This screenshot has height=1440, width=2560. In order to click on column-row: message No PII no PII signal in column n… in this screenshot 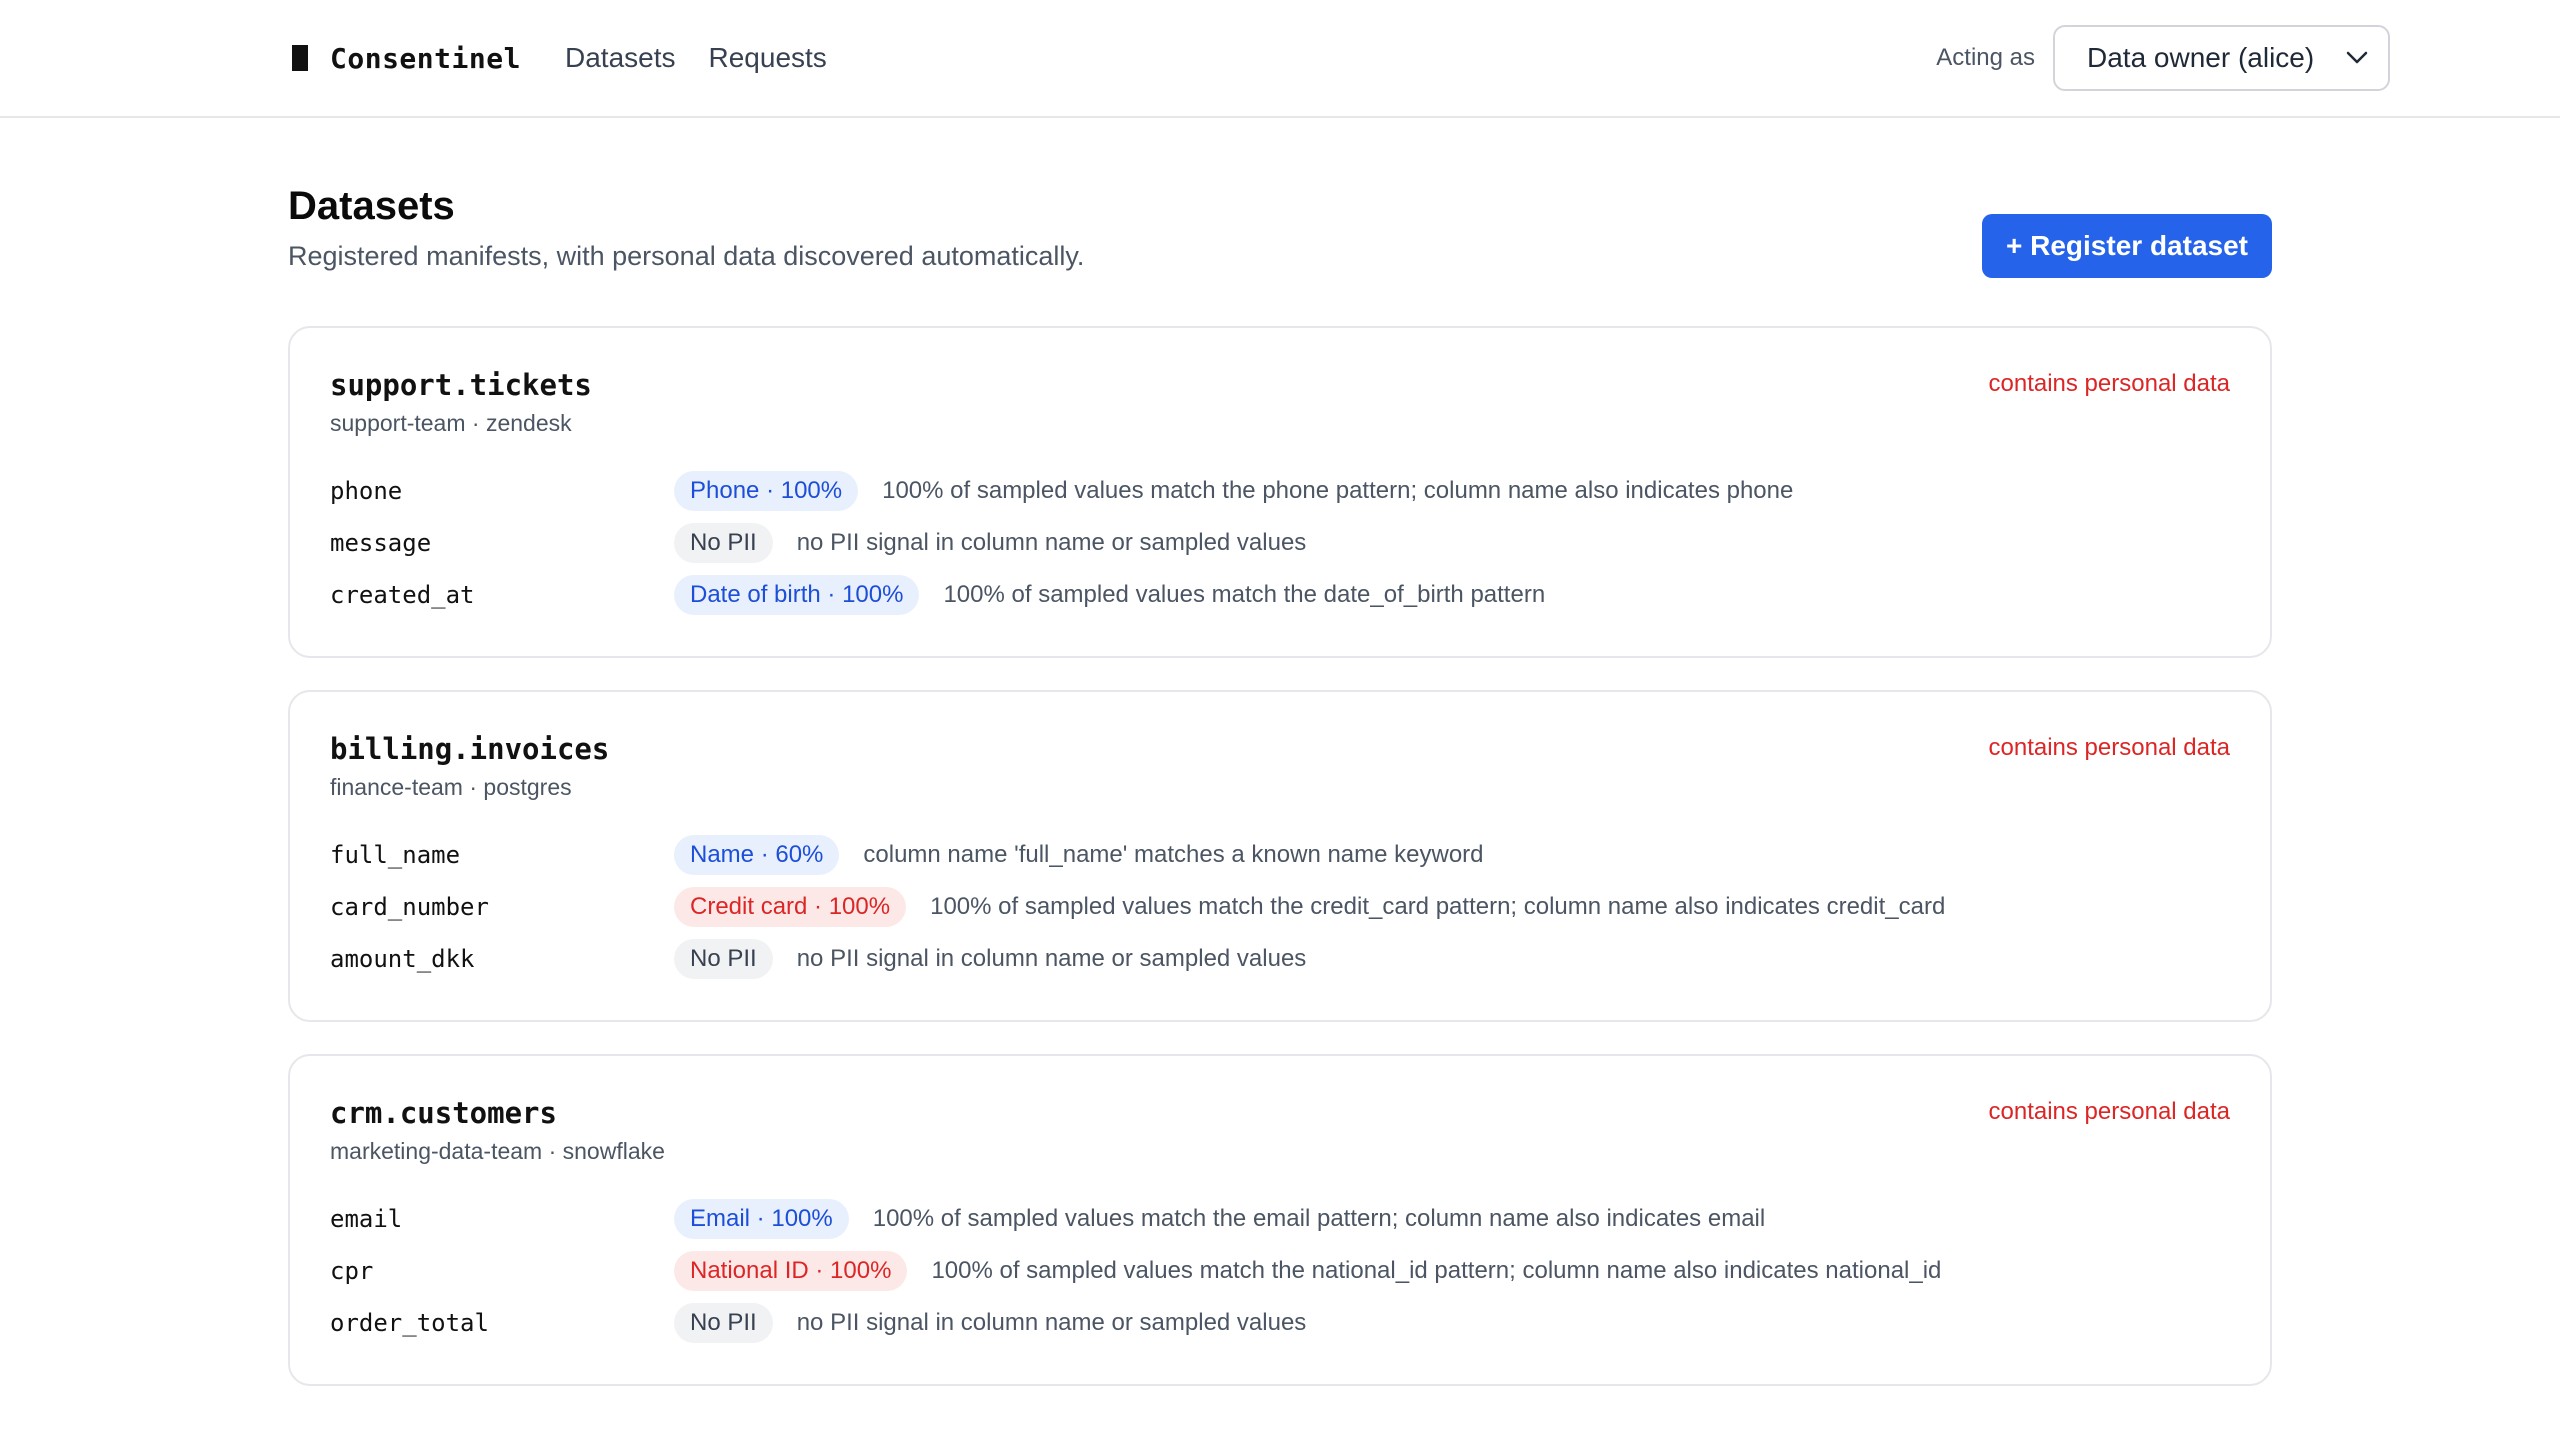, I will do `click(1280, 543)`.